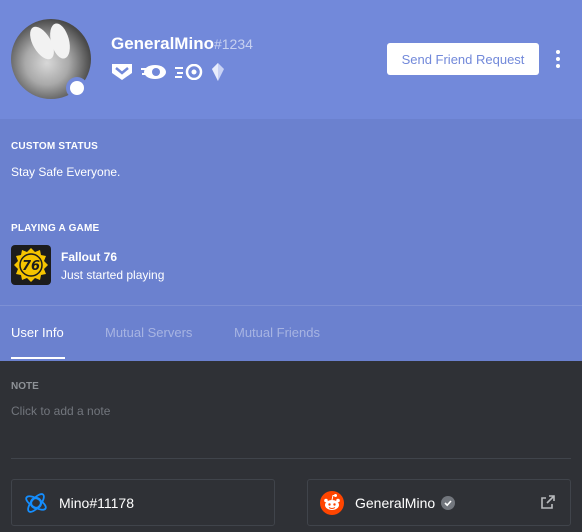  What do you see at coordinates (55, 228) in the screenshot?
I see `playing-game-title: PLAYING A GAME` at bounding box center [55, 228].